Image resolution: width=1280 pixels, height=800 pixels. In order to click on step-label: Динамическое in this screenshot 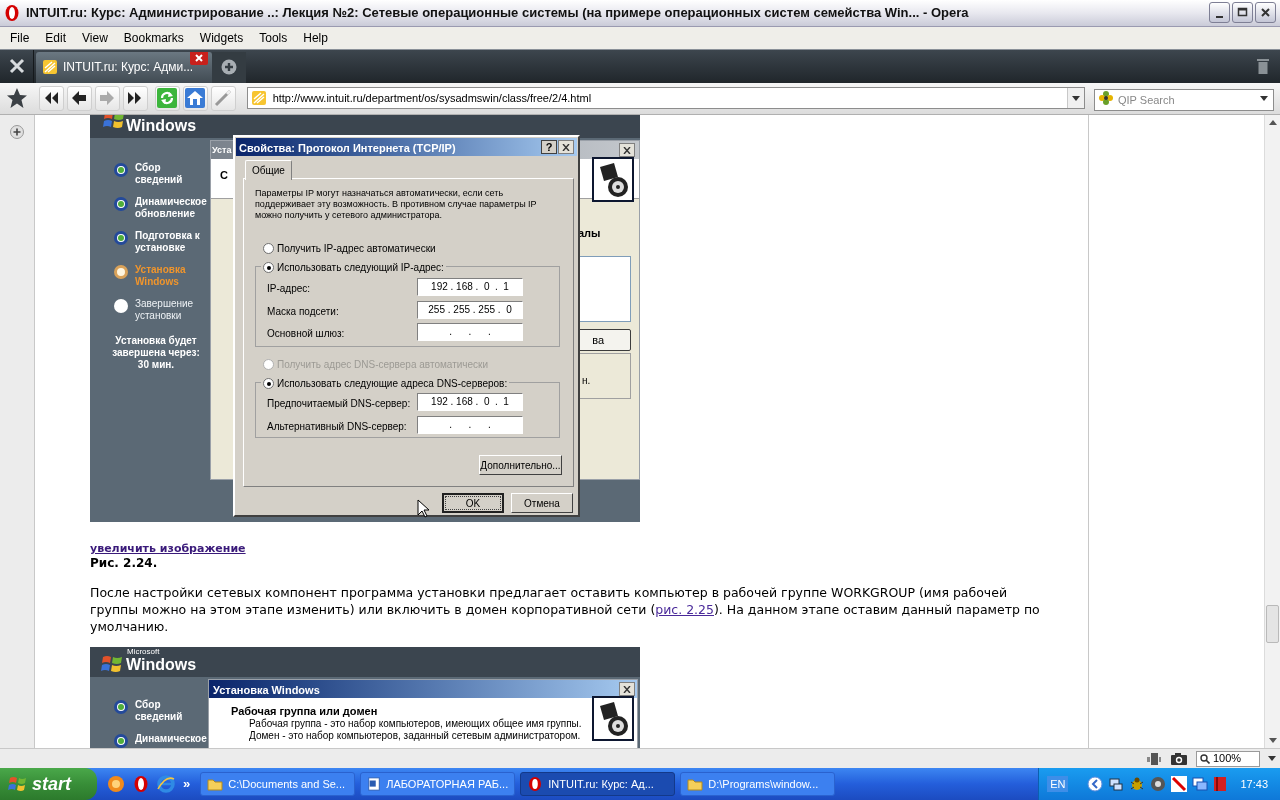, I will do `click(171, 739)`.